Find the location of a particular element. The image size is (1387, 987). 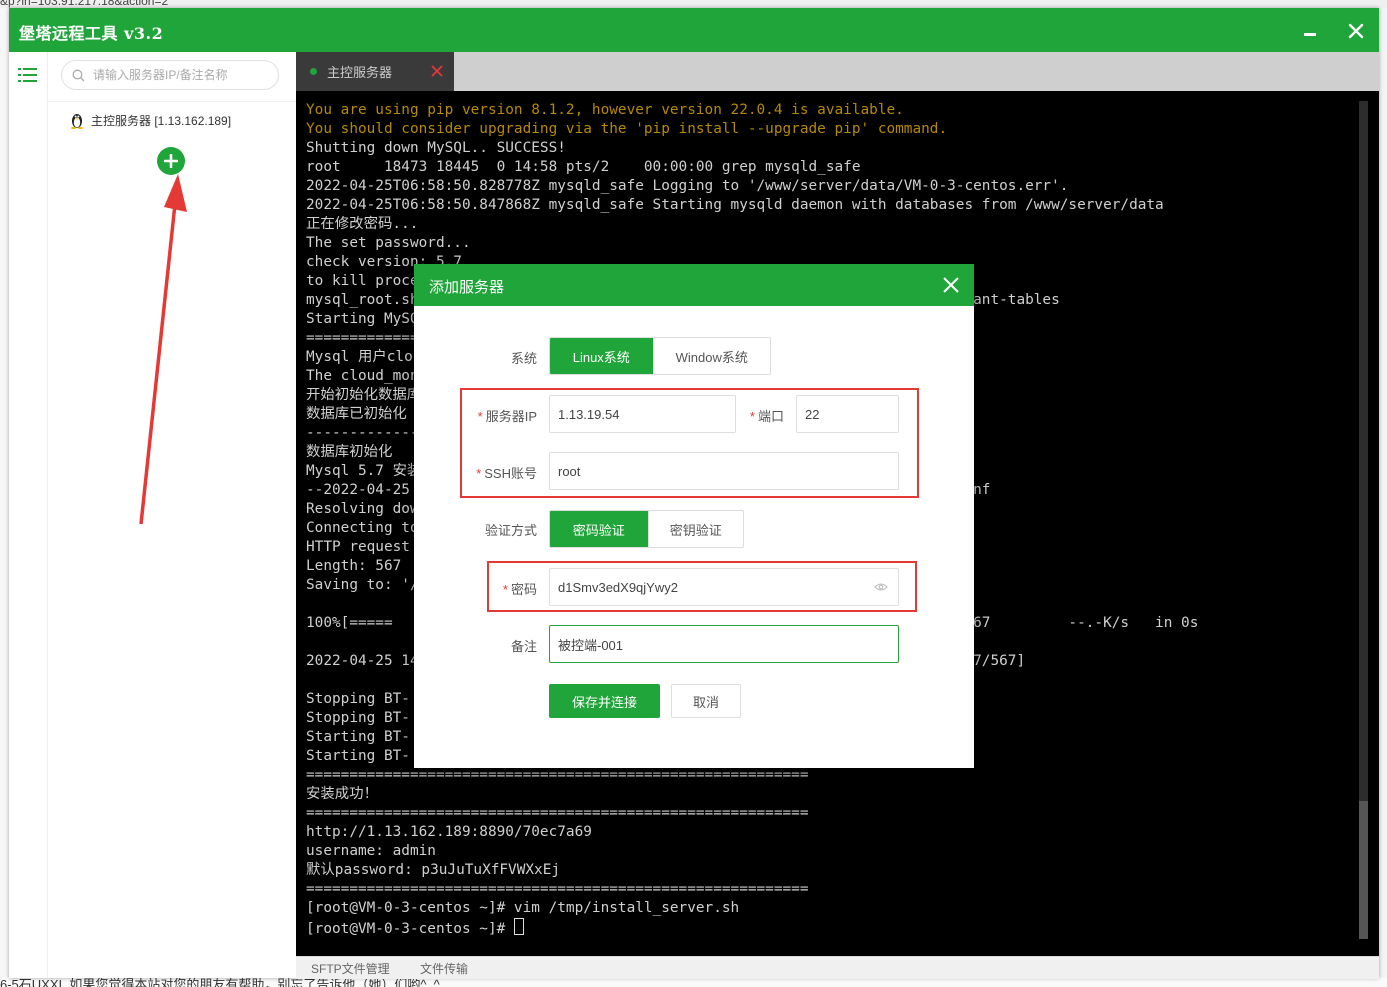

terminal-line: [root@VM-0-3-centos ~]# is located at coordinates (410, 929).